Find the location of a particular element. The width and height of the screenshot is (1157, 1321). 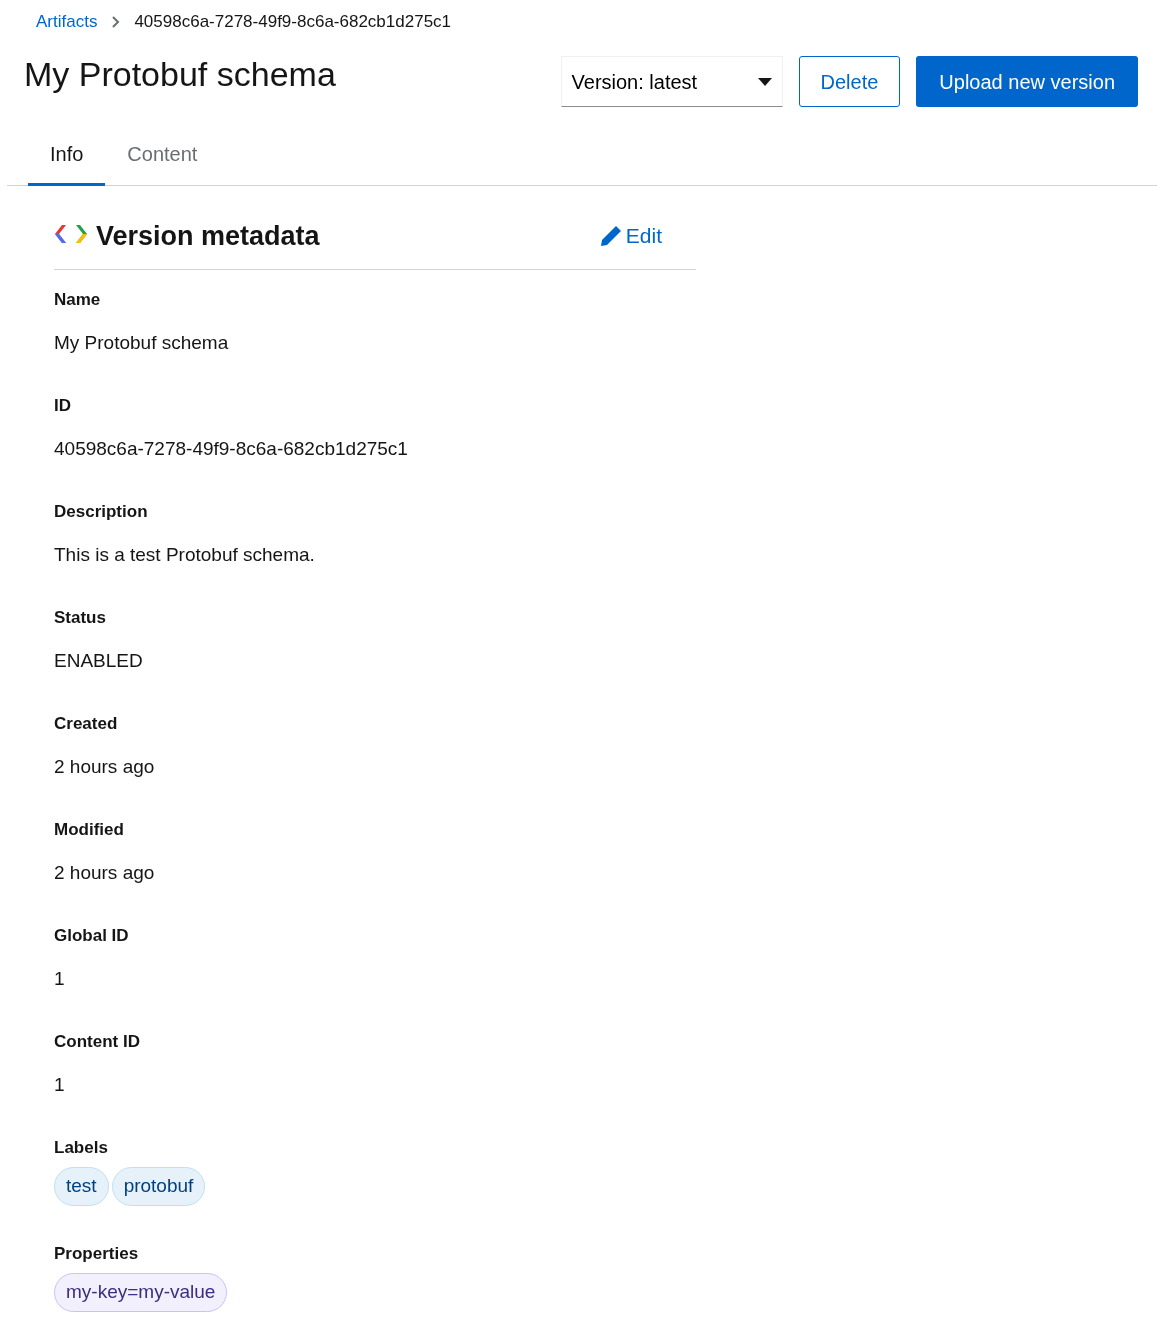

tab: Content is located at coordinates (162, 158).